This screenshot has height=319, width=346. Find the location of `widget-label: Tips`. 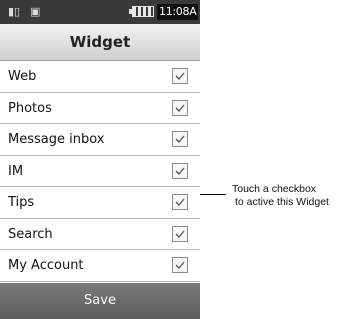

widget-label: Tips is located at coordinates (21, 202).